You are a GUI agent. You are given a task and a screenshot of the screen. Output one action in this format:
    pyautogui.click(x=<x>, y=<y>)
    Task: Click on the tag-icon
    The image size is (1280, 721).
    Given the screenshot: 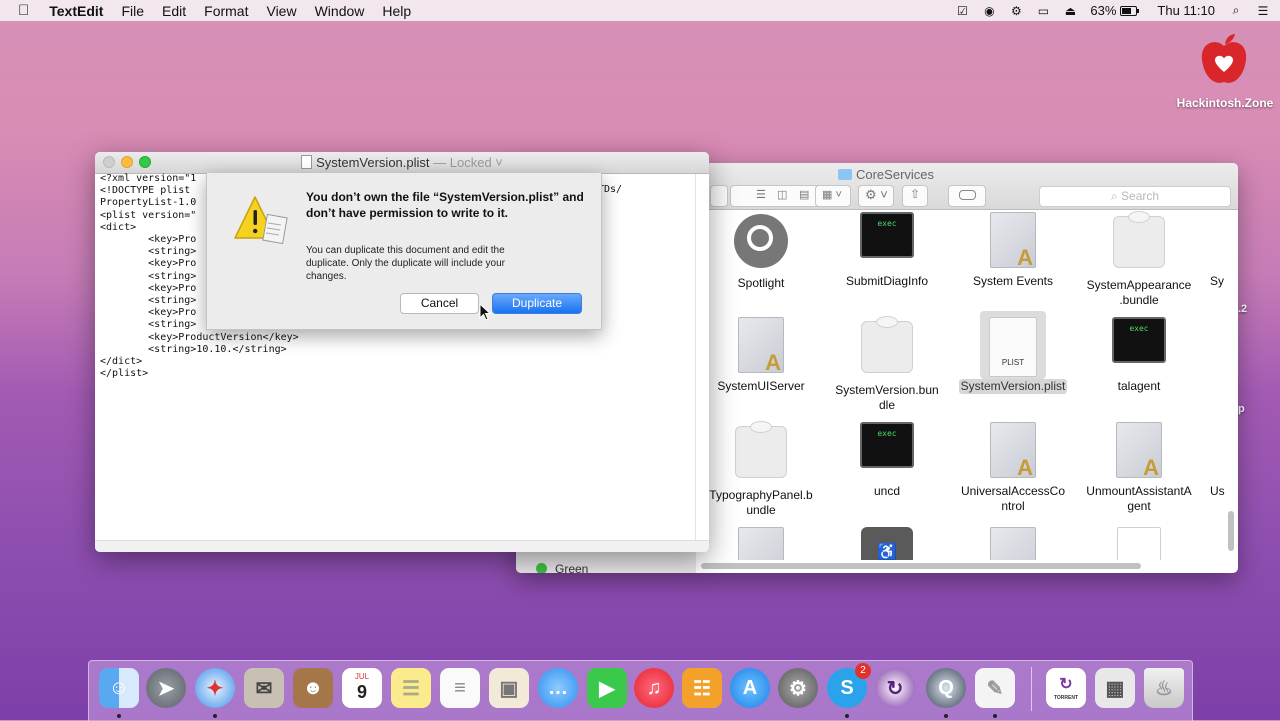 What is the action you would take?
    pyautogui.click(x=967, y=195)
    